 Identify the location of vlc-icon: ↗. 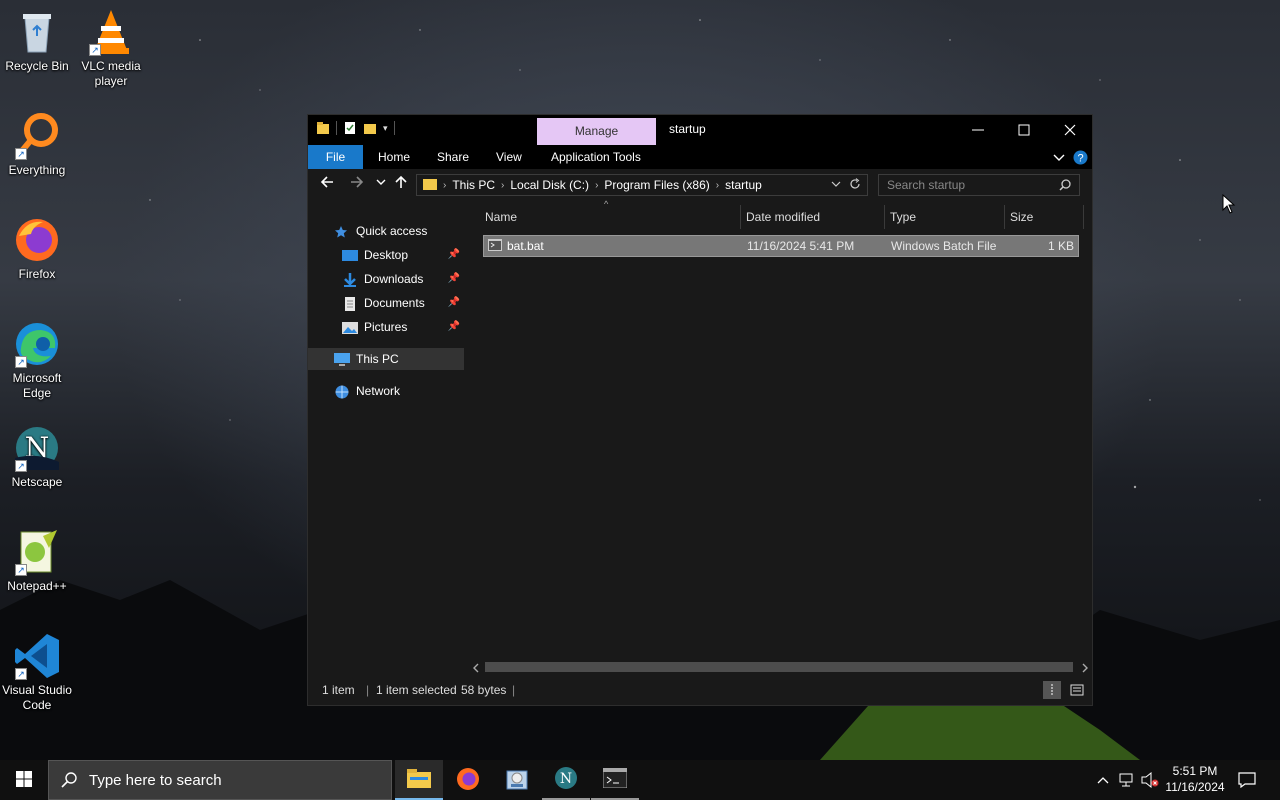
(111, 32).